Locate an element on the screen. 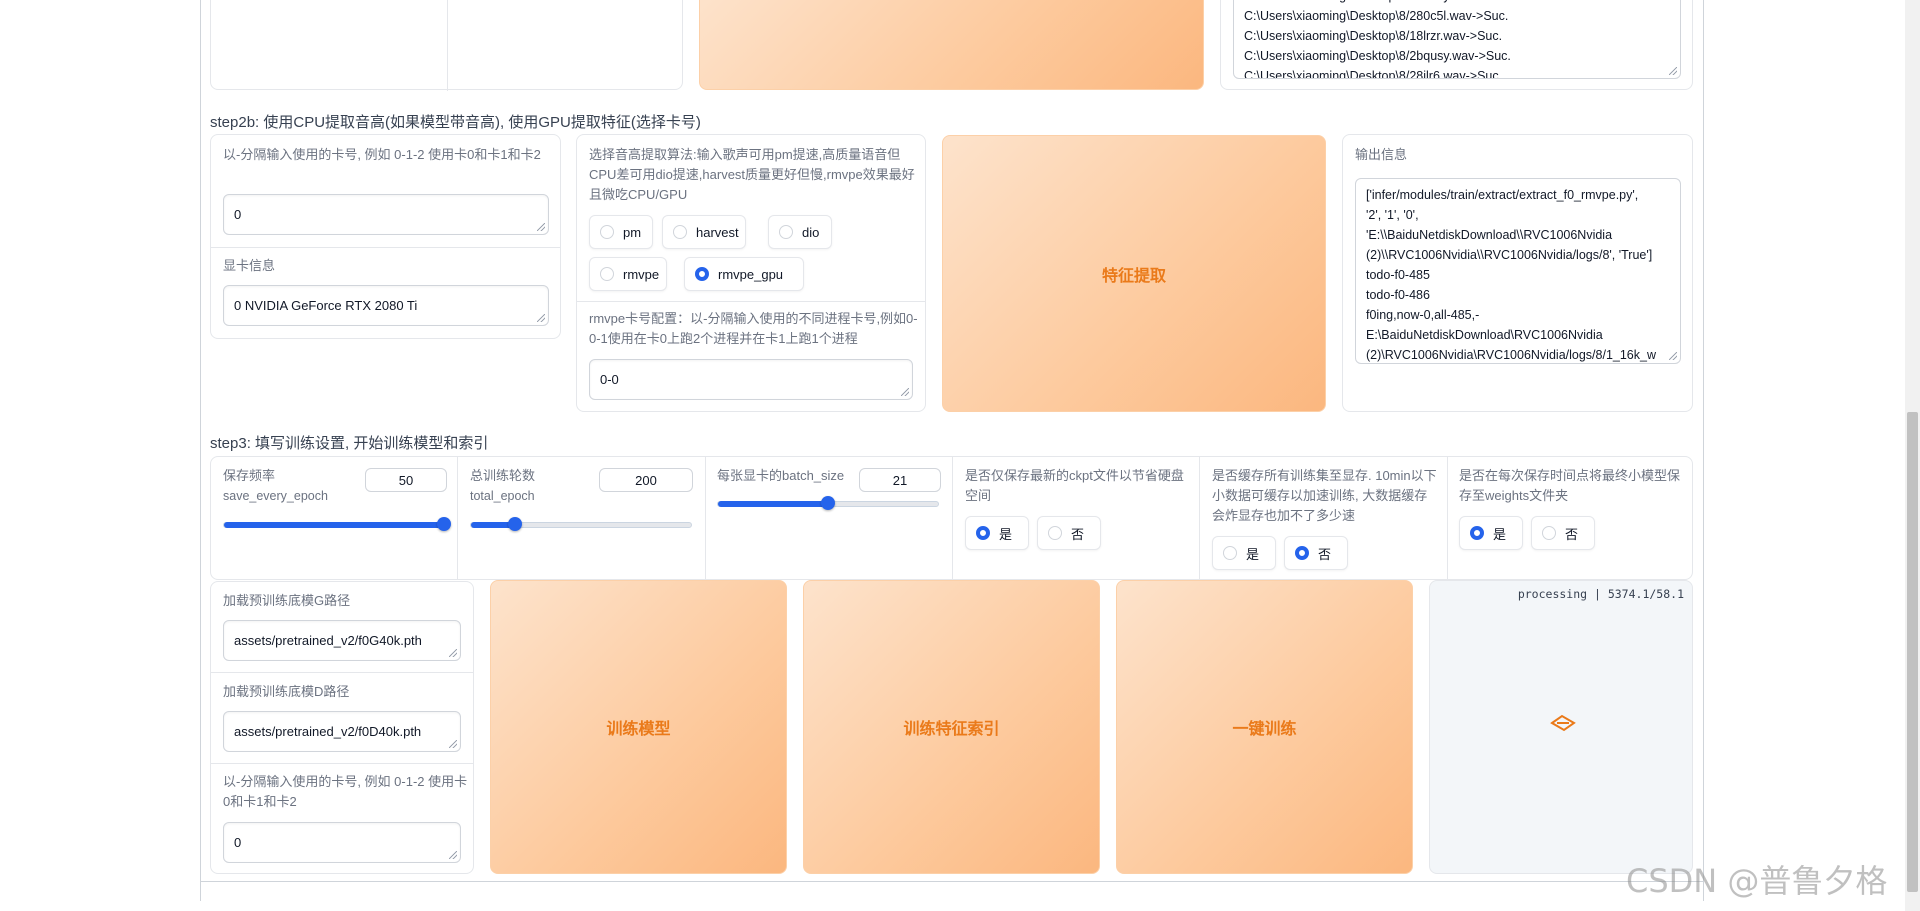  total-epoch-number: 200 is located at coordinates (646, 480).